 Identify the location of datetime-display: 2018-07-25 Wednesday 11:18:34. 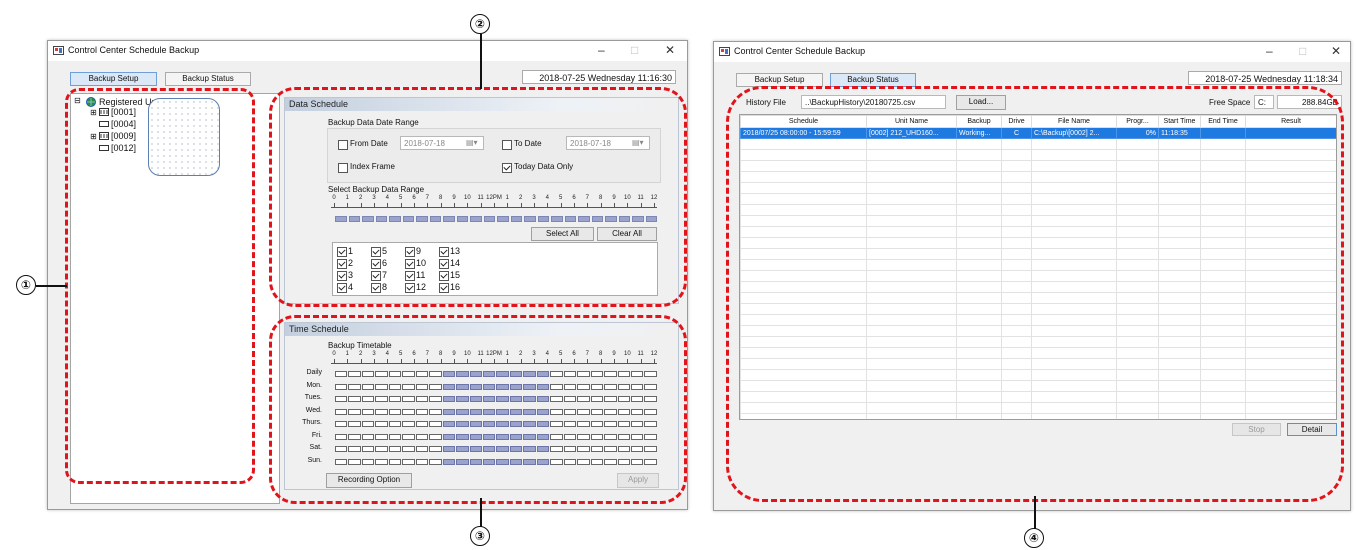
(1265, 78).